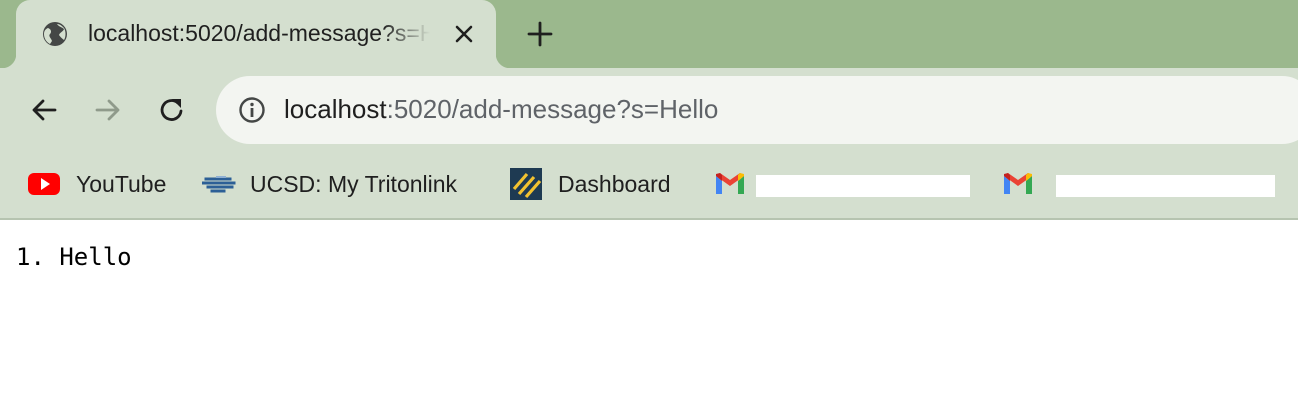 This screenshot has width=1298, height=410. What do you see at coordinates (108, 110) in the screenshot?
I see `arrow-right-icon` at bounding box center [108, 110].